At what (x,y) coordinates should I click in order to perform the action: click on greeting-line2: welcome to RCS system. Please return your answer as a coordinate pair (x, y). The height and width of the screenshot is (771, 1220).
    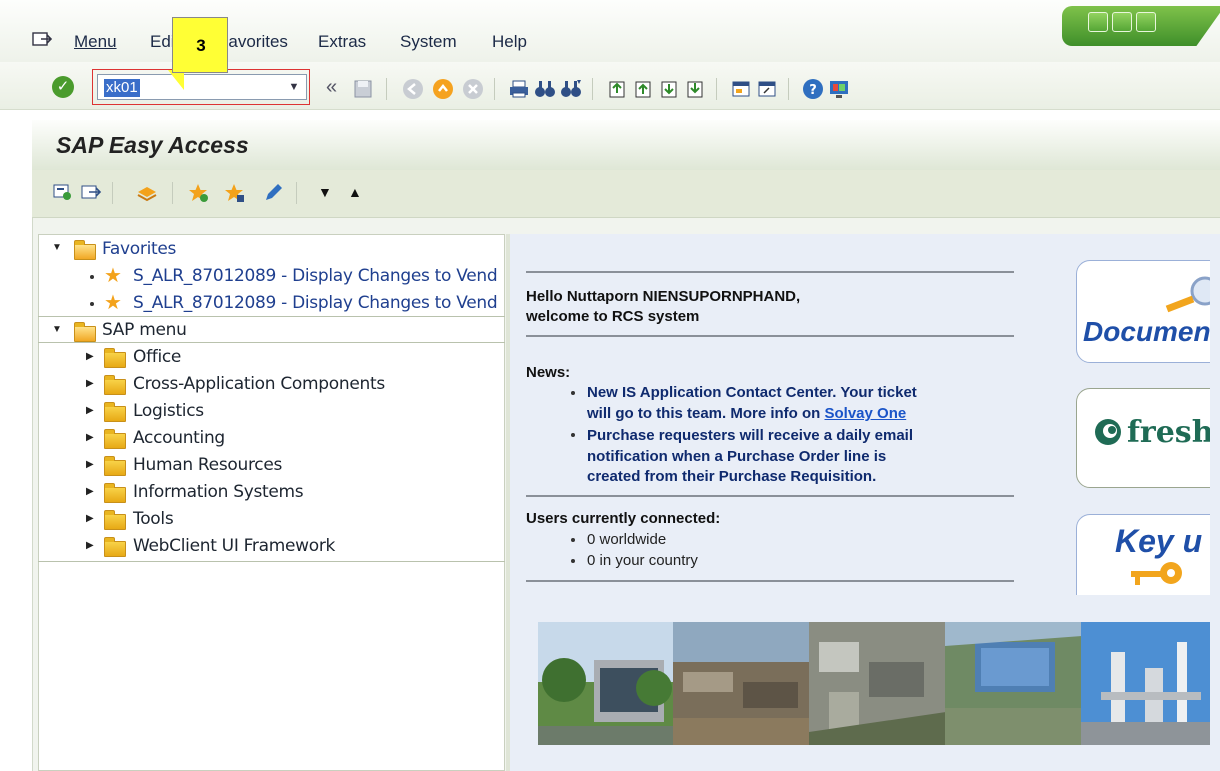
    Looking at the image, I should click on (613, 316).